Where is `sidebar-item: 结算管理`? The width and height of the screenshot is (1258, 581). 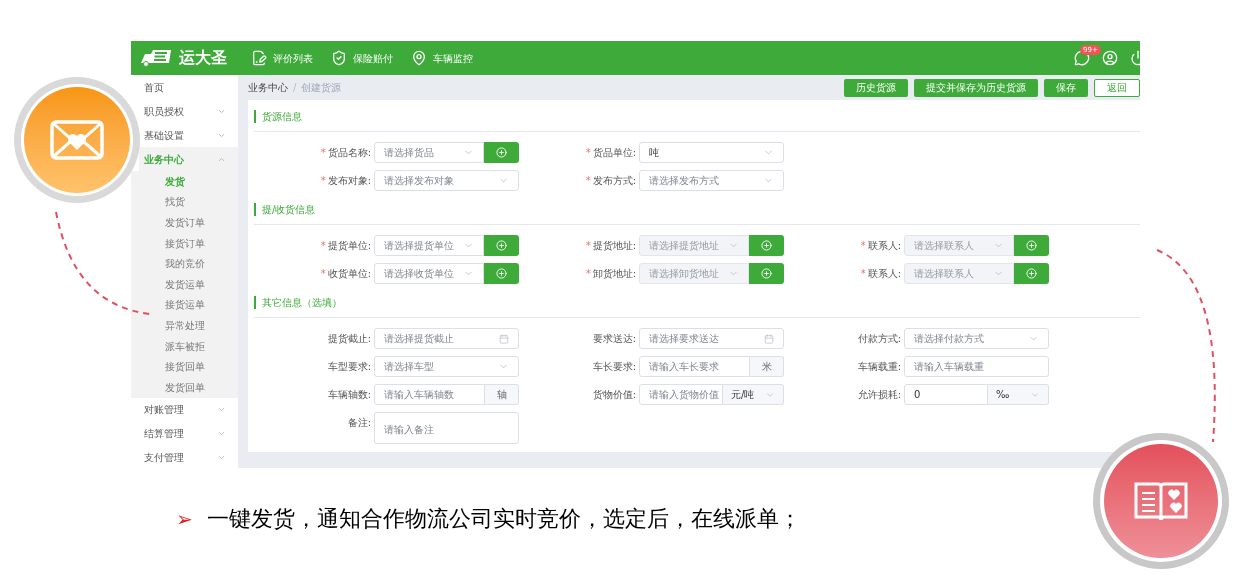
sidebar-item: 结算管理 is located at coordinates (188, 433).